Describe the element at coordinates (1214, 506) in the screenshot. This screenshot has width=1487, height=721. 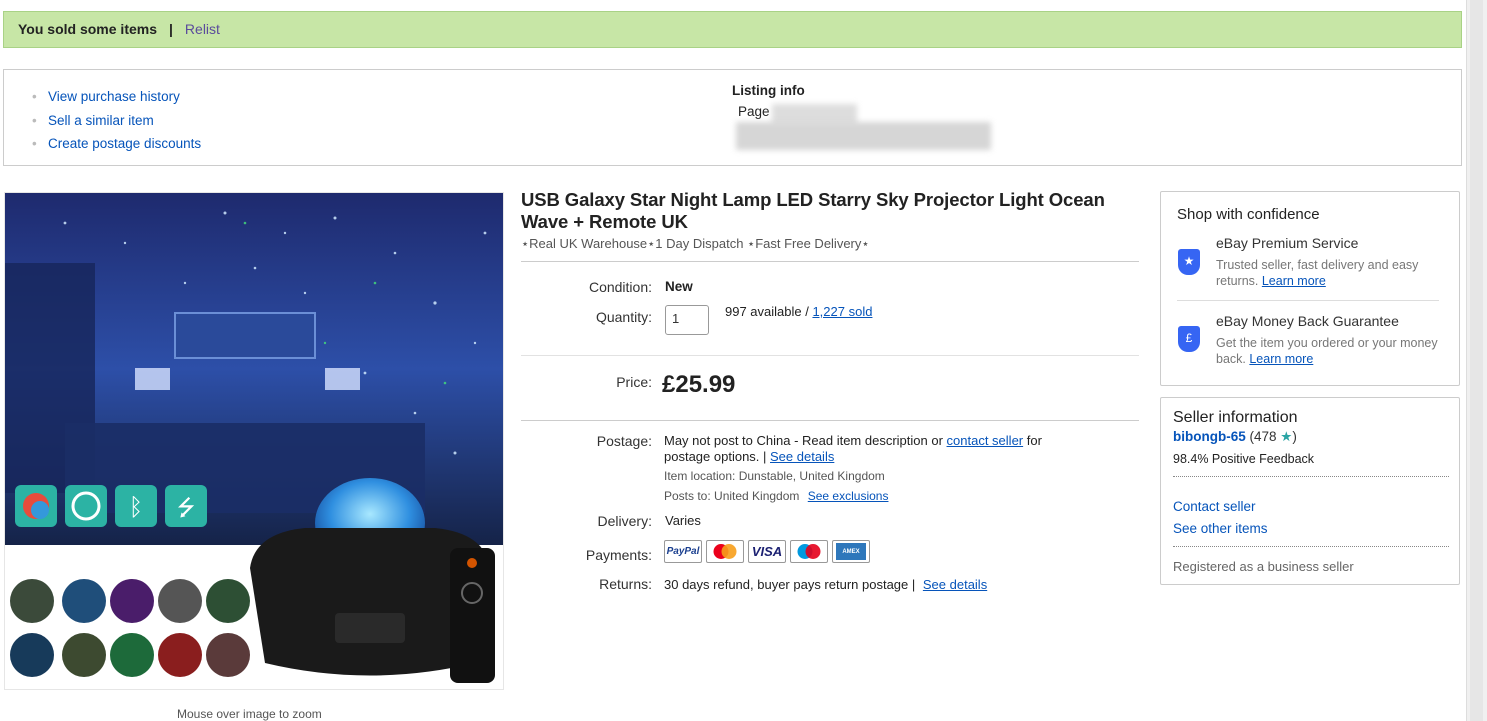
I see `contact-seller-link: Contact seller` at that location.